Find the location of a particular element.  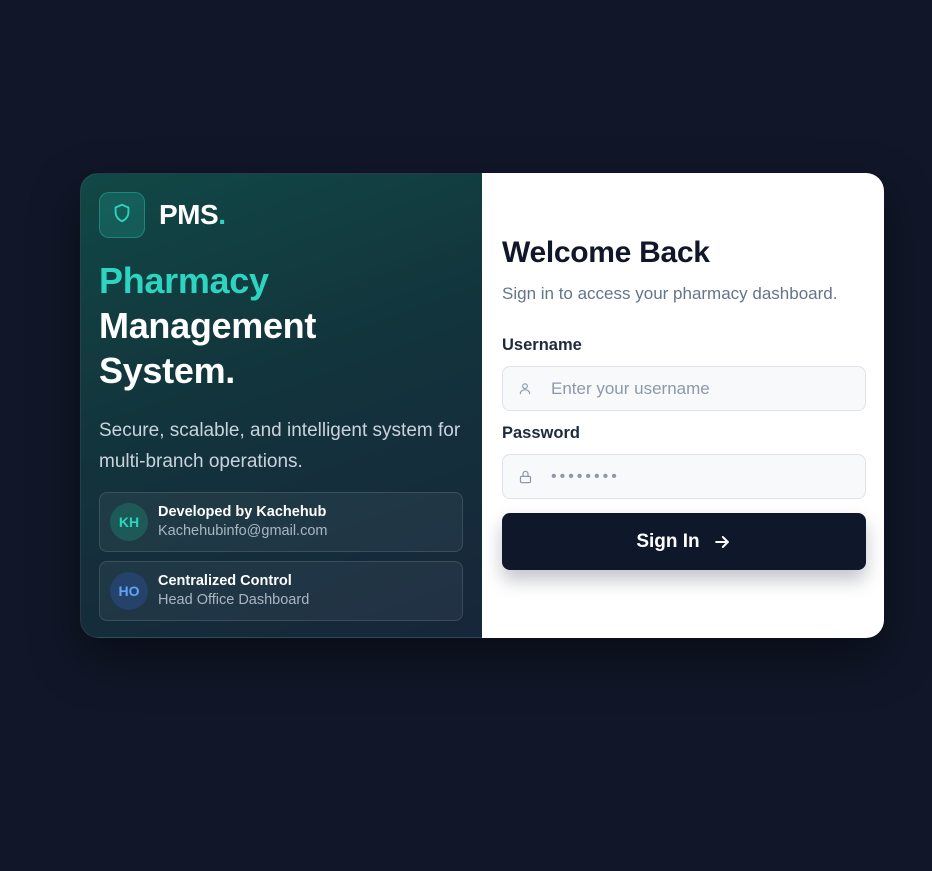

info-card-subtitle: Kachehubinfo@gmail.com is located at coordinates (243, 531).